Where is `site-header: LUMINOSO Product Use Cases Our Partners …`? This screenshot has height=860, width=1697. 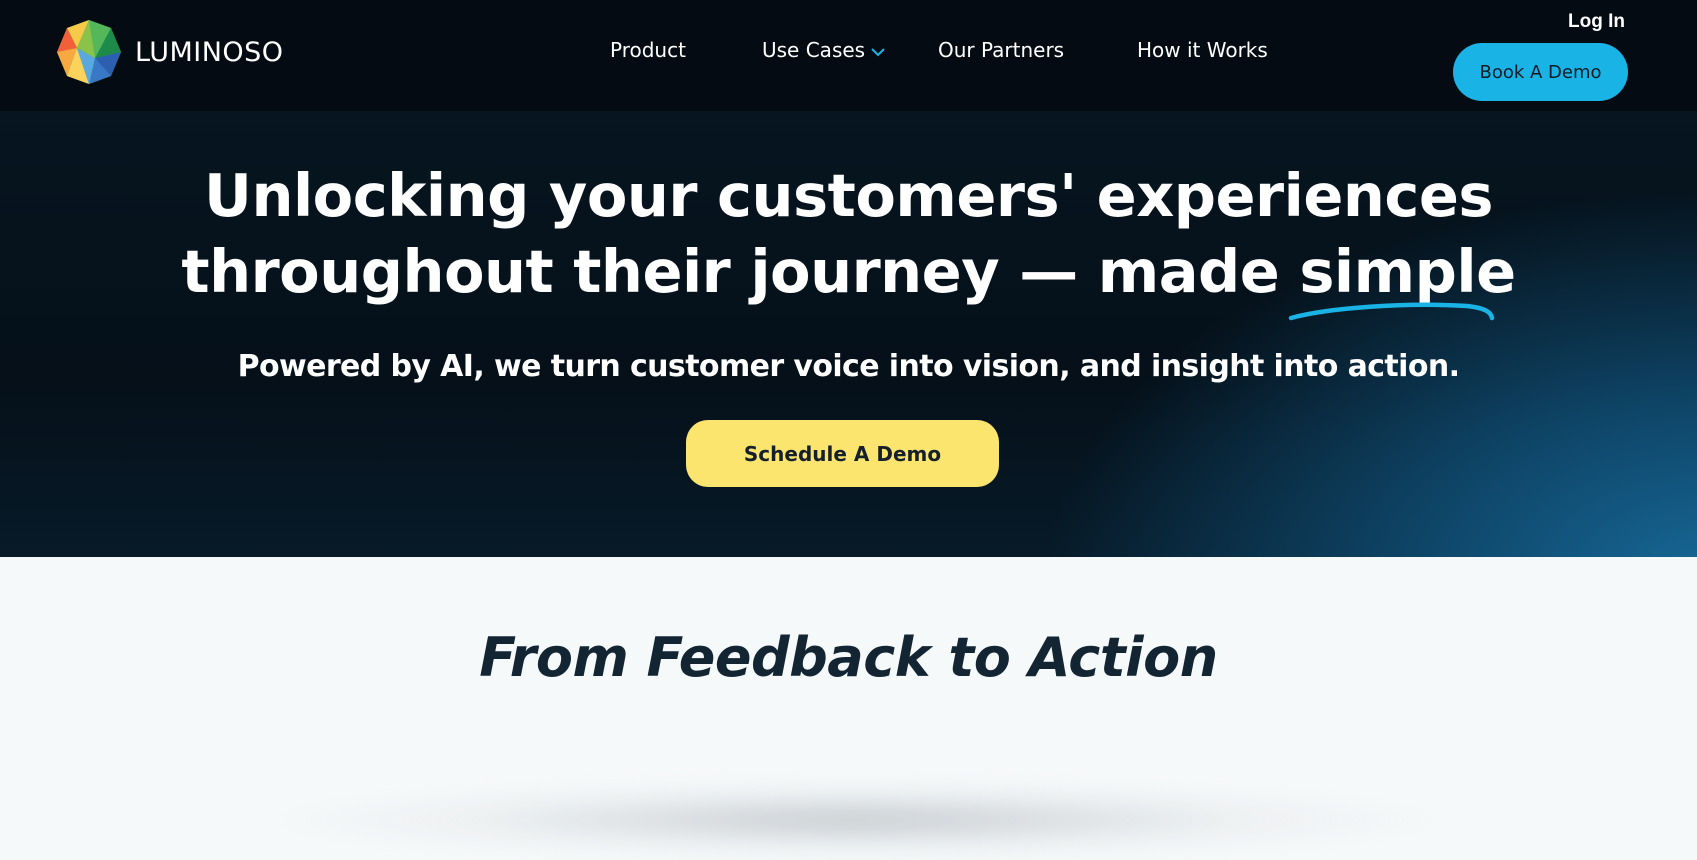
site-header: LUMINOSO Product Use Cases Our Partners … is located at coordinates (848, 55).